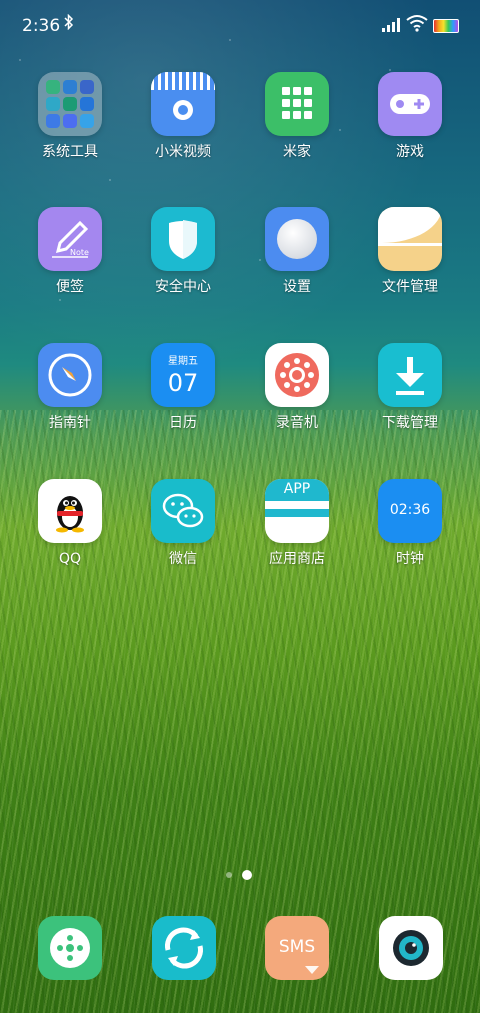 This screenshot has width=480, height=1013. I want to click on app-store-text: APP, so click(297, 489).